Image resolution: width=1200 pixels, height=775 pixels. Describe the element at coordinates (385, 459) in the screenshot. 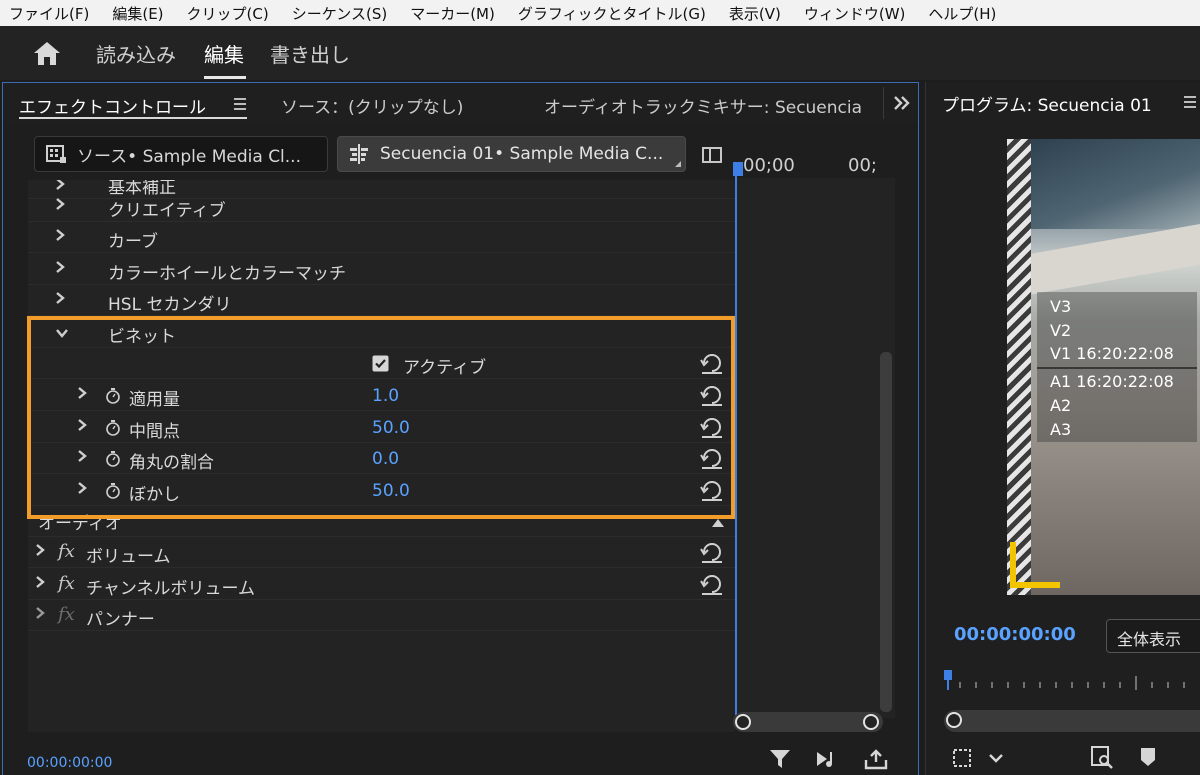

I see `roundness-value: 0.0` at that location.